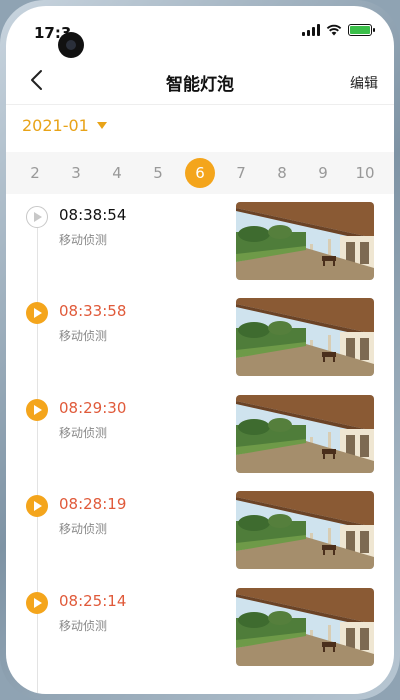 The image size is (400, 700). What do you see at coordinates (361, 30) in the screenshot?
I see `battery-icon` at bounding box center [361, 30].